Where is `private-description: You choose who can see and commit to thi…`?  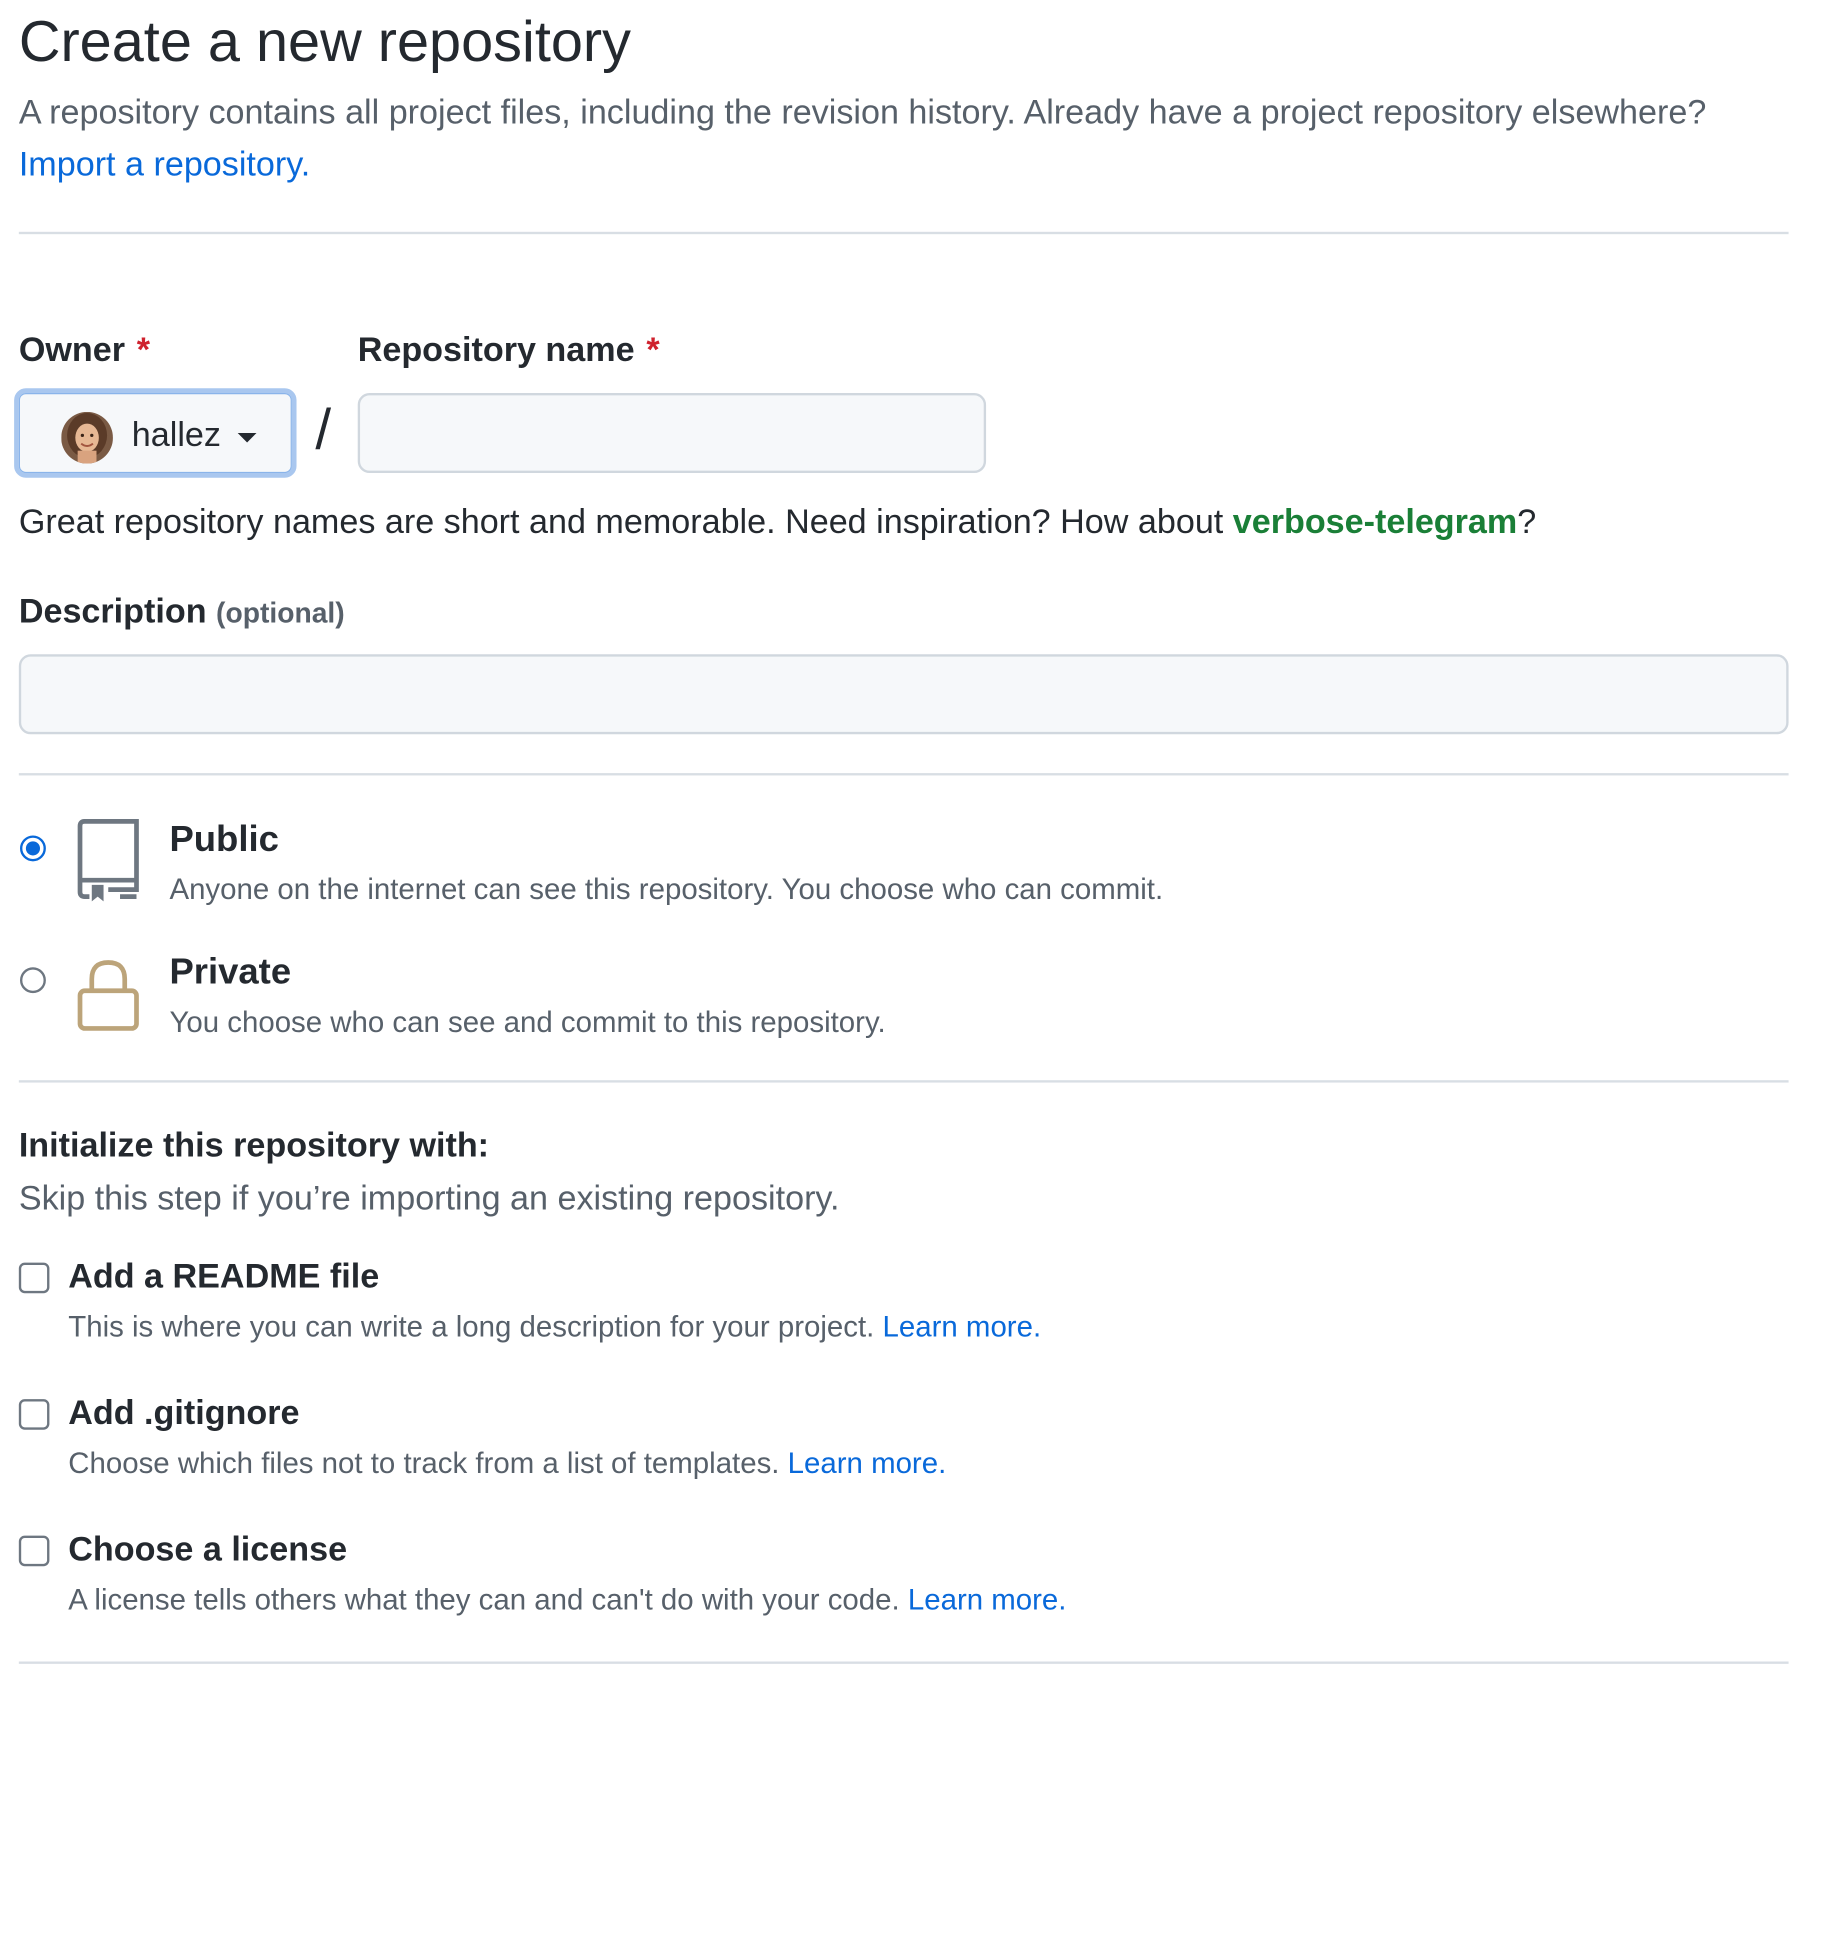 private-description: You choose who can see and commit to thi… is located at coordinates (527, 1023).